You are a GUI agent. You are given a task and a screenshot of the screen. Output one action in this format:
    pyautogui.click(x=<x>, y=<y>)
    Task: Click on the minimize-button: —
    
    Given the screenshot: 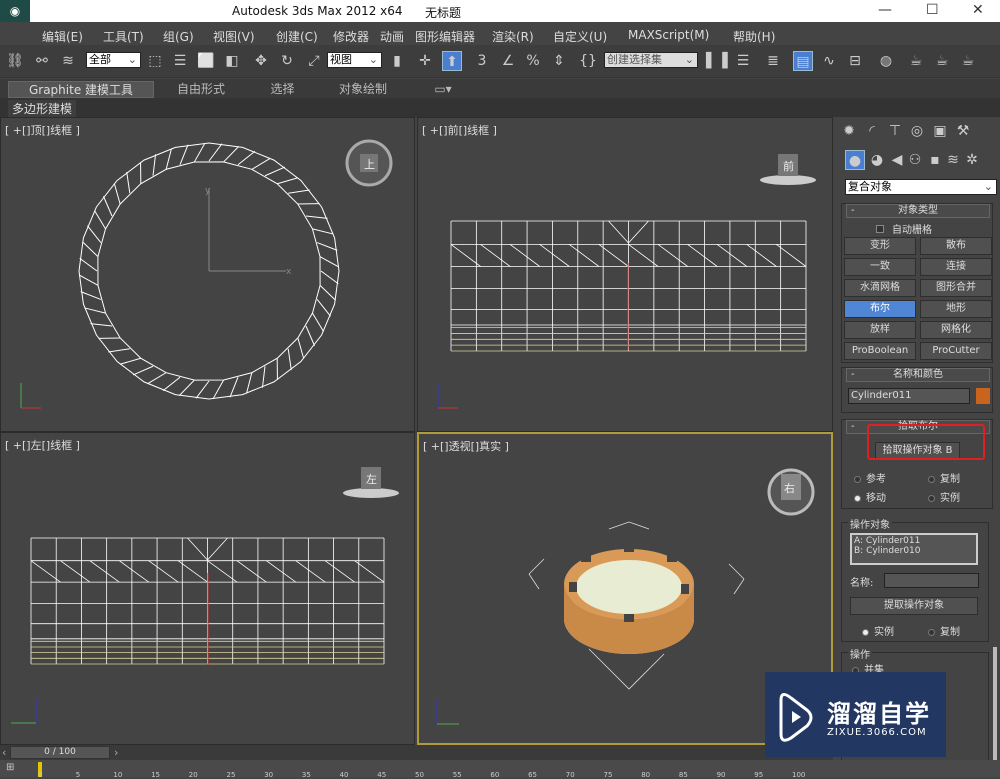 What is the action you would take?
    pyautogui.click(x=885, y=10)
    